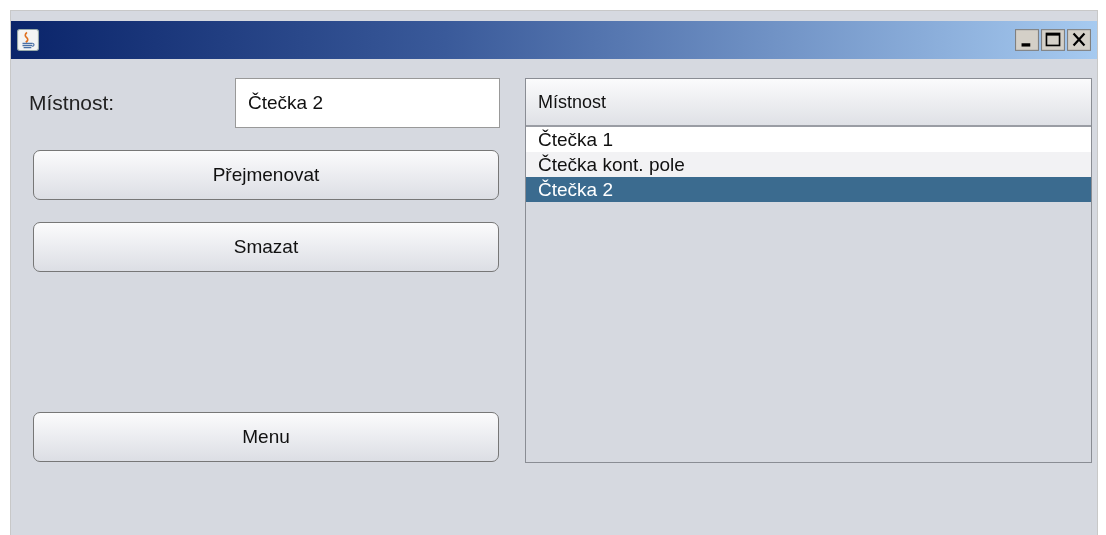 The image size is (1106, 535). Describe the element at coordinates (575, 139) in the screenshot. I see `table-cell: Čtečka 1` at that location.